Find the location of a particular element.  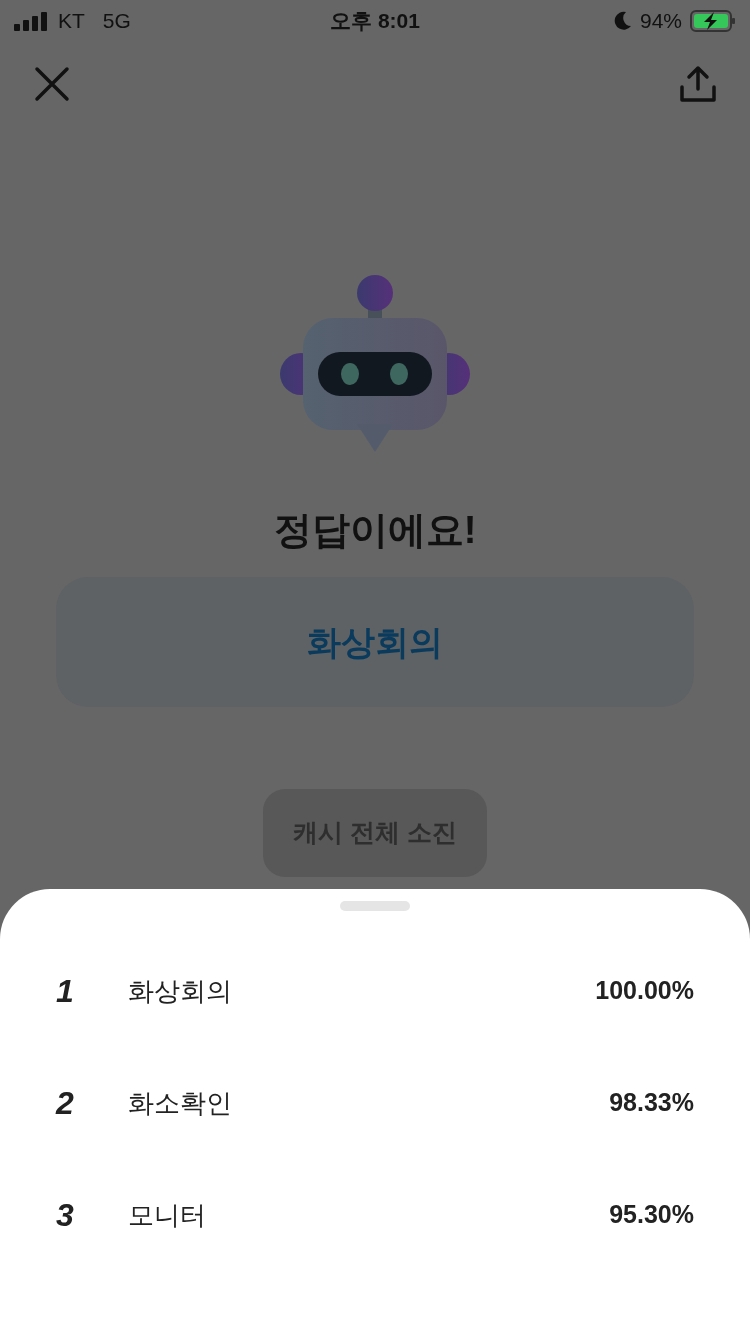

carrier-label: KT is located at coordinates (71, 21).